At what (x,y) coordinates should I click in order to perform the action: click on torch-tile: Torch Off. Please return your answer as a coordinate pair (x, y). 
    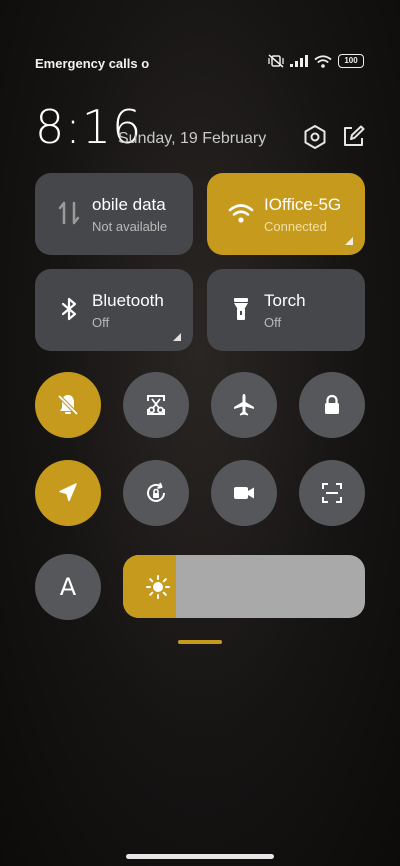
    Looking at the image, I should click on (286, 310).